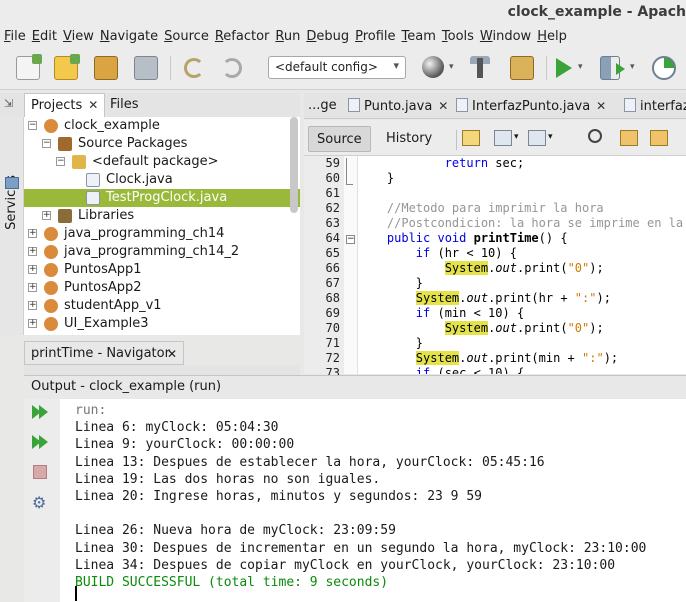 Image resolution: width=686 pixels, height=602 pixels. What do you see at coordinates (242, 36) in the screenshot?
I see `menu-refactor: Refactor` at bounding box center [242, 36].